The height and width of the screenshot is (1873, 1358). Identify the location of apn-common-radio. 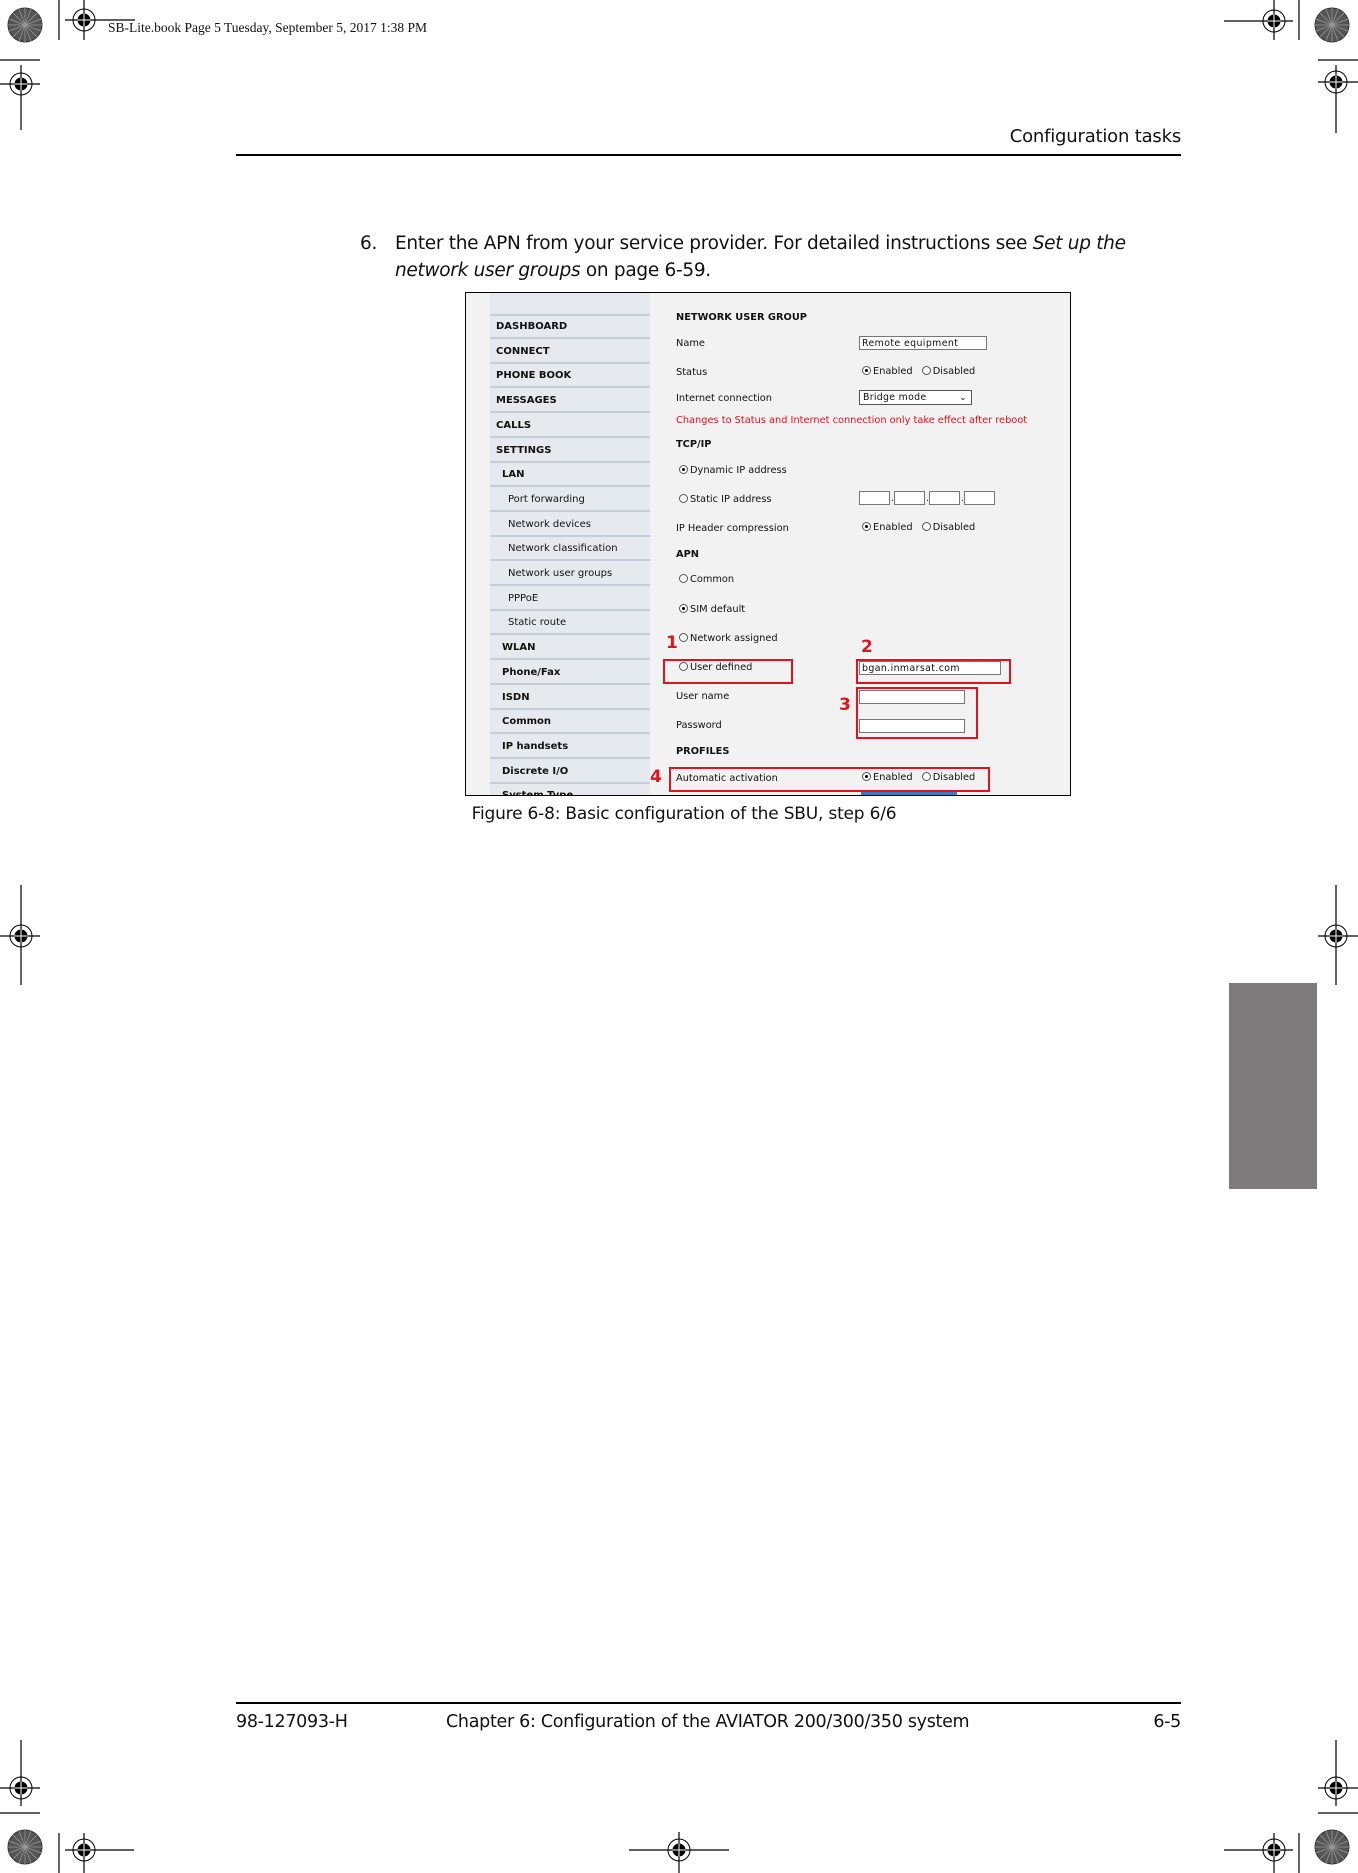
(683, 578).